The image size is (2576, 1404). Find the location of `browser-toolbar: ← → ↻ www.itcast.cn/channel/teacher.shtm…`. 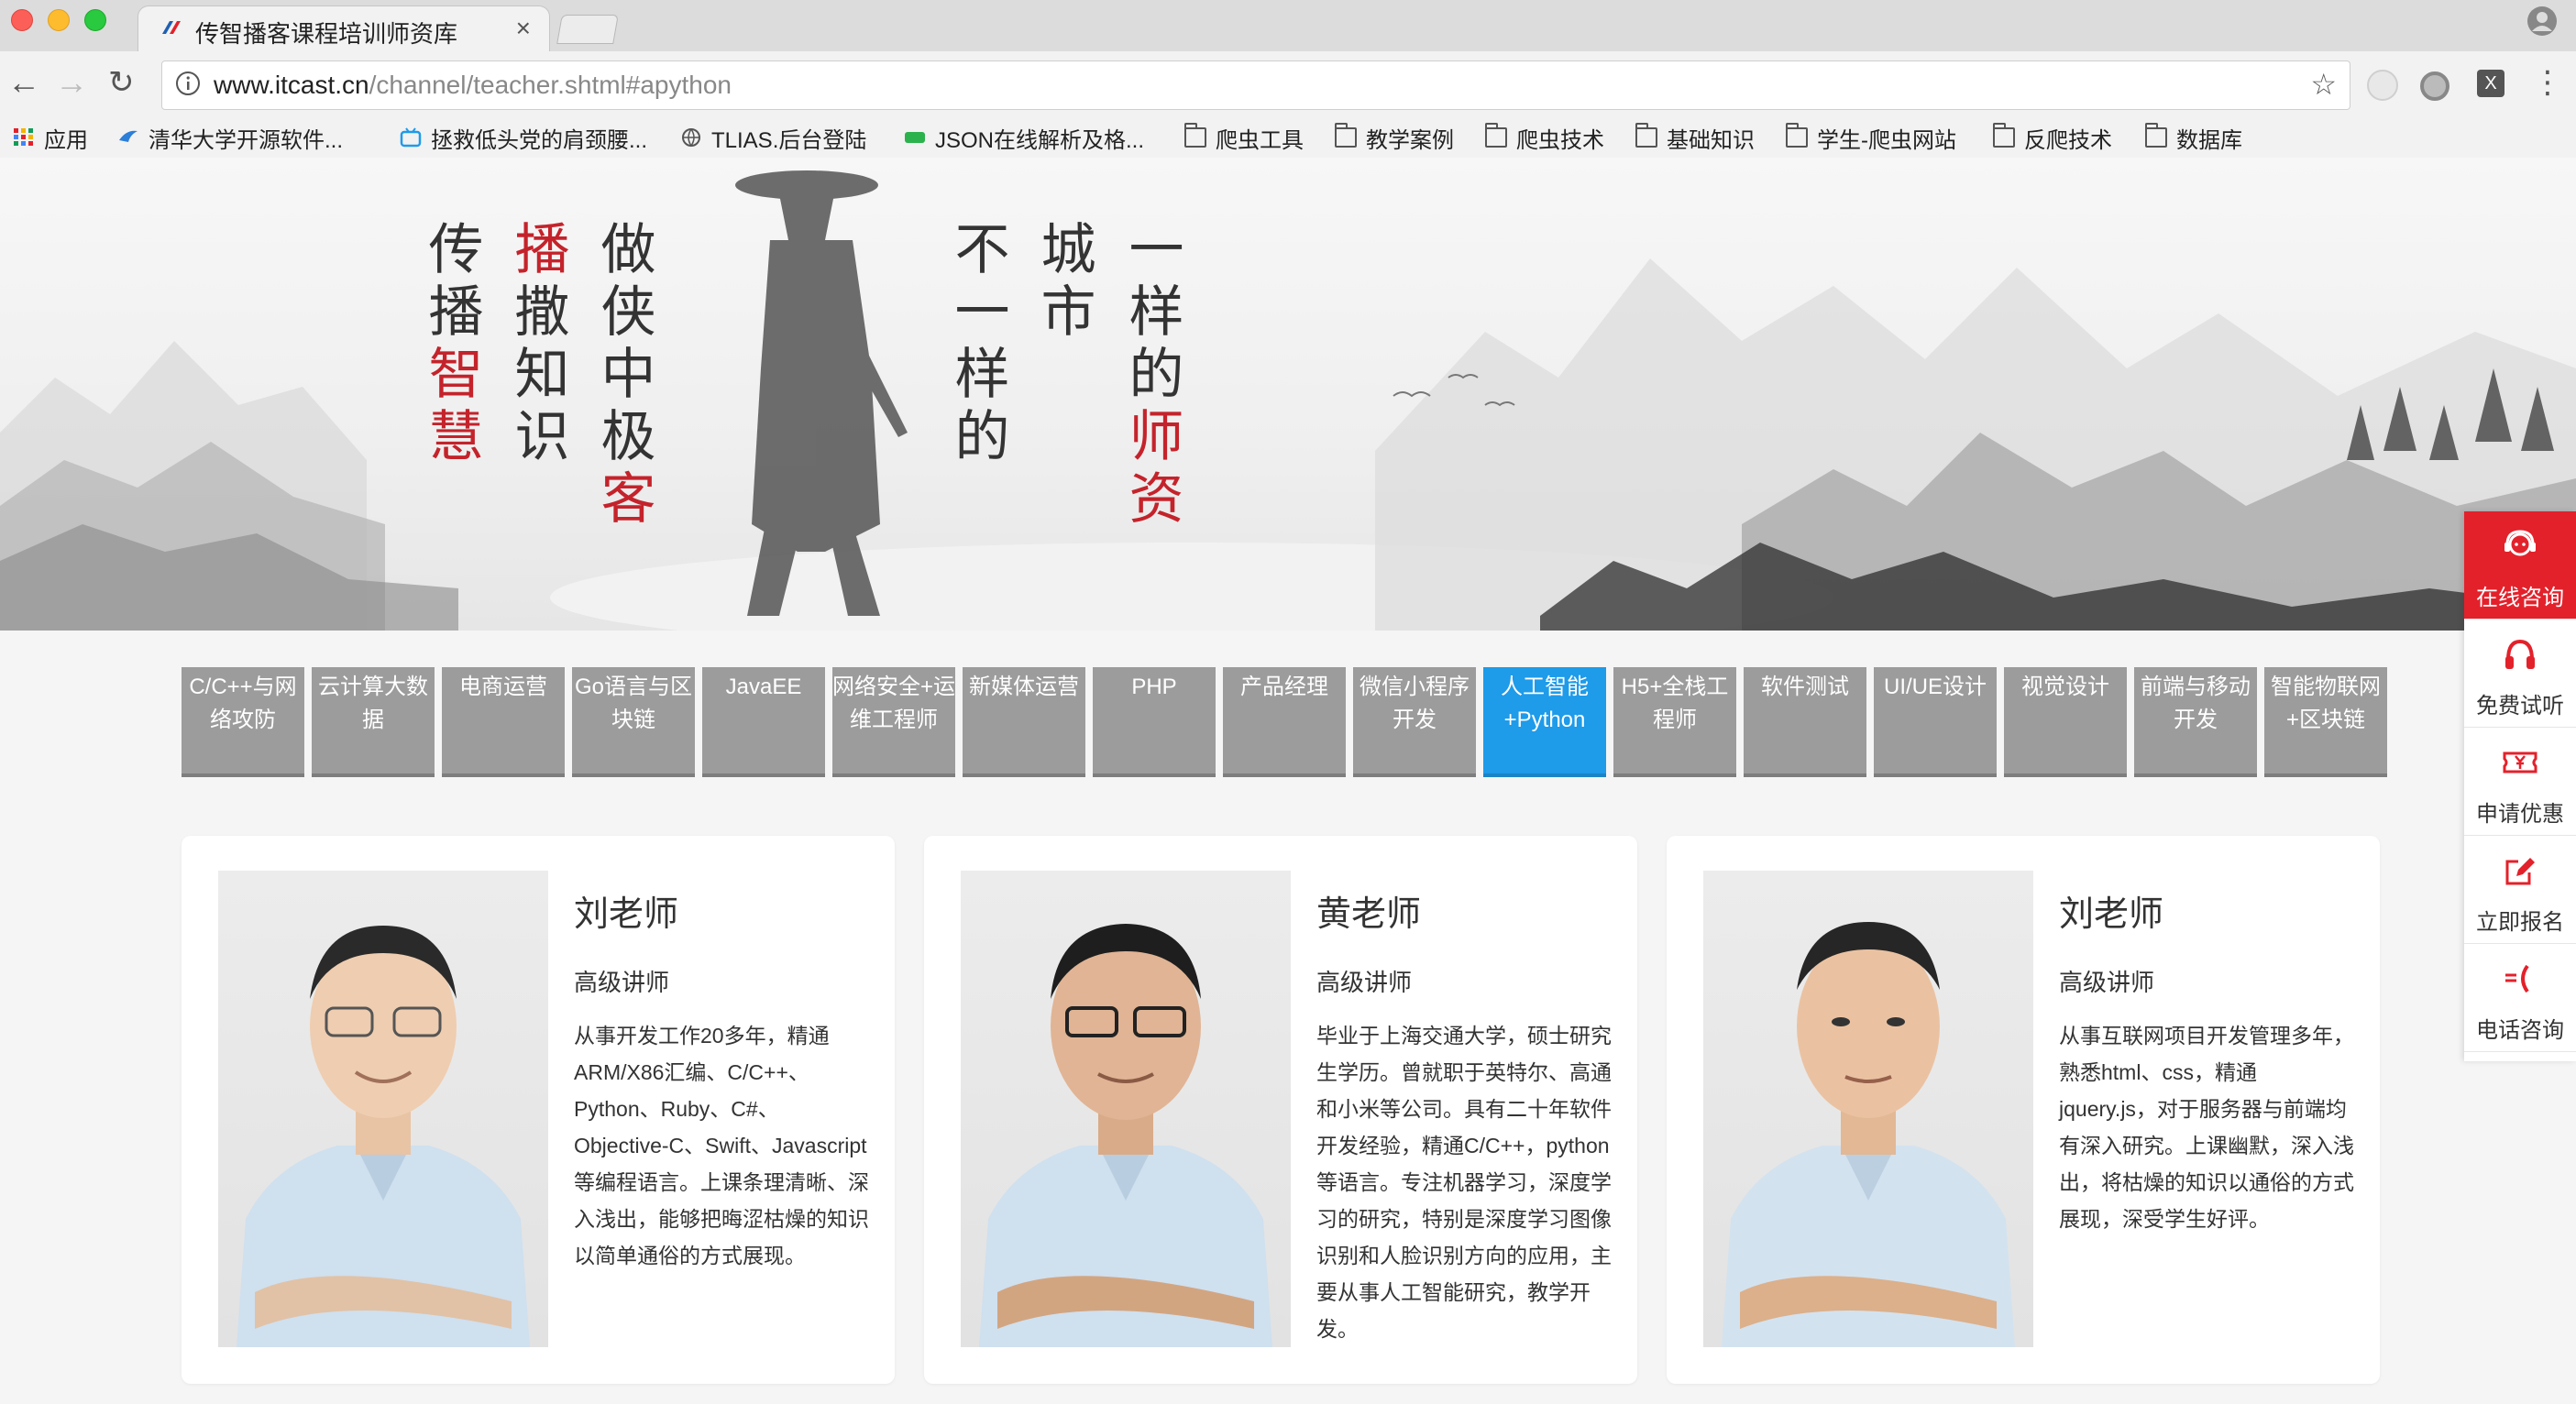

browser-toolbar: ← → ↻ www.itcast.cn/channel/teacher.shtm… is located at coordinates (1288, 84).